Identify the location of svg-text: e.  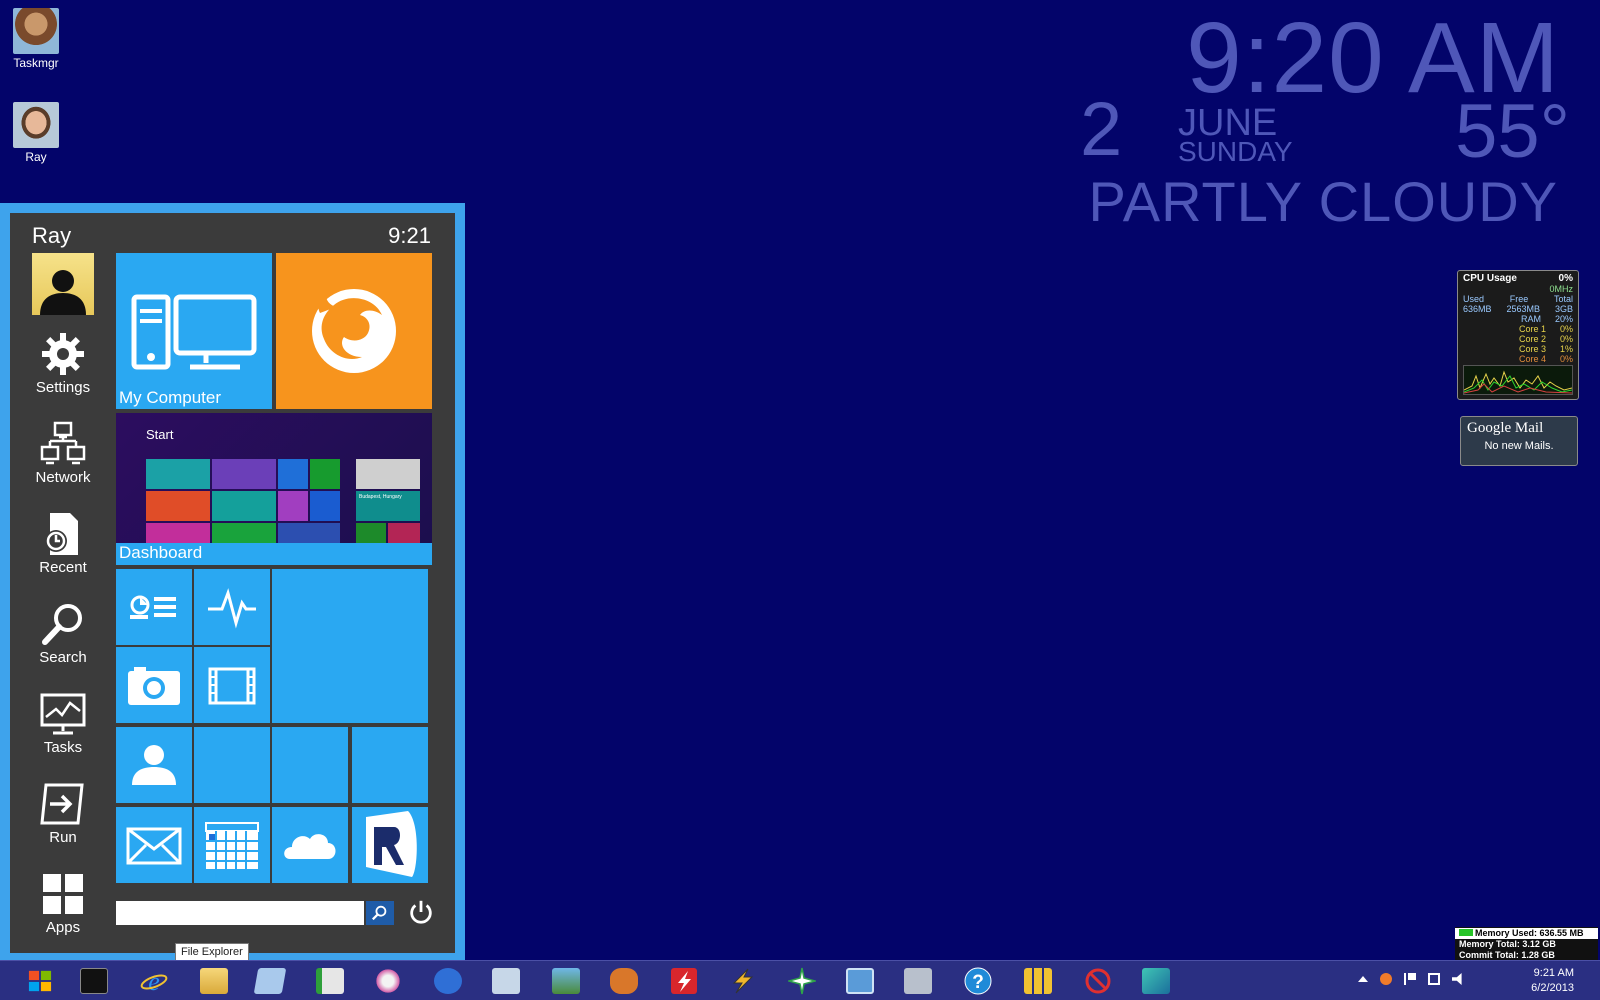
(154, 981).